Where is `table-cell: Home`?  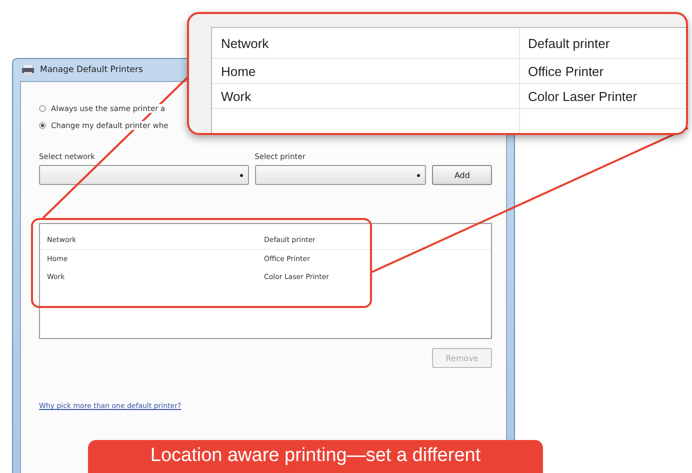 table-cell: Home is located at coordinates (366, 71).